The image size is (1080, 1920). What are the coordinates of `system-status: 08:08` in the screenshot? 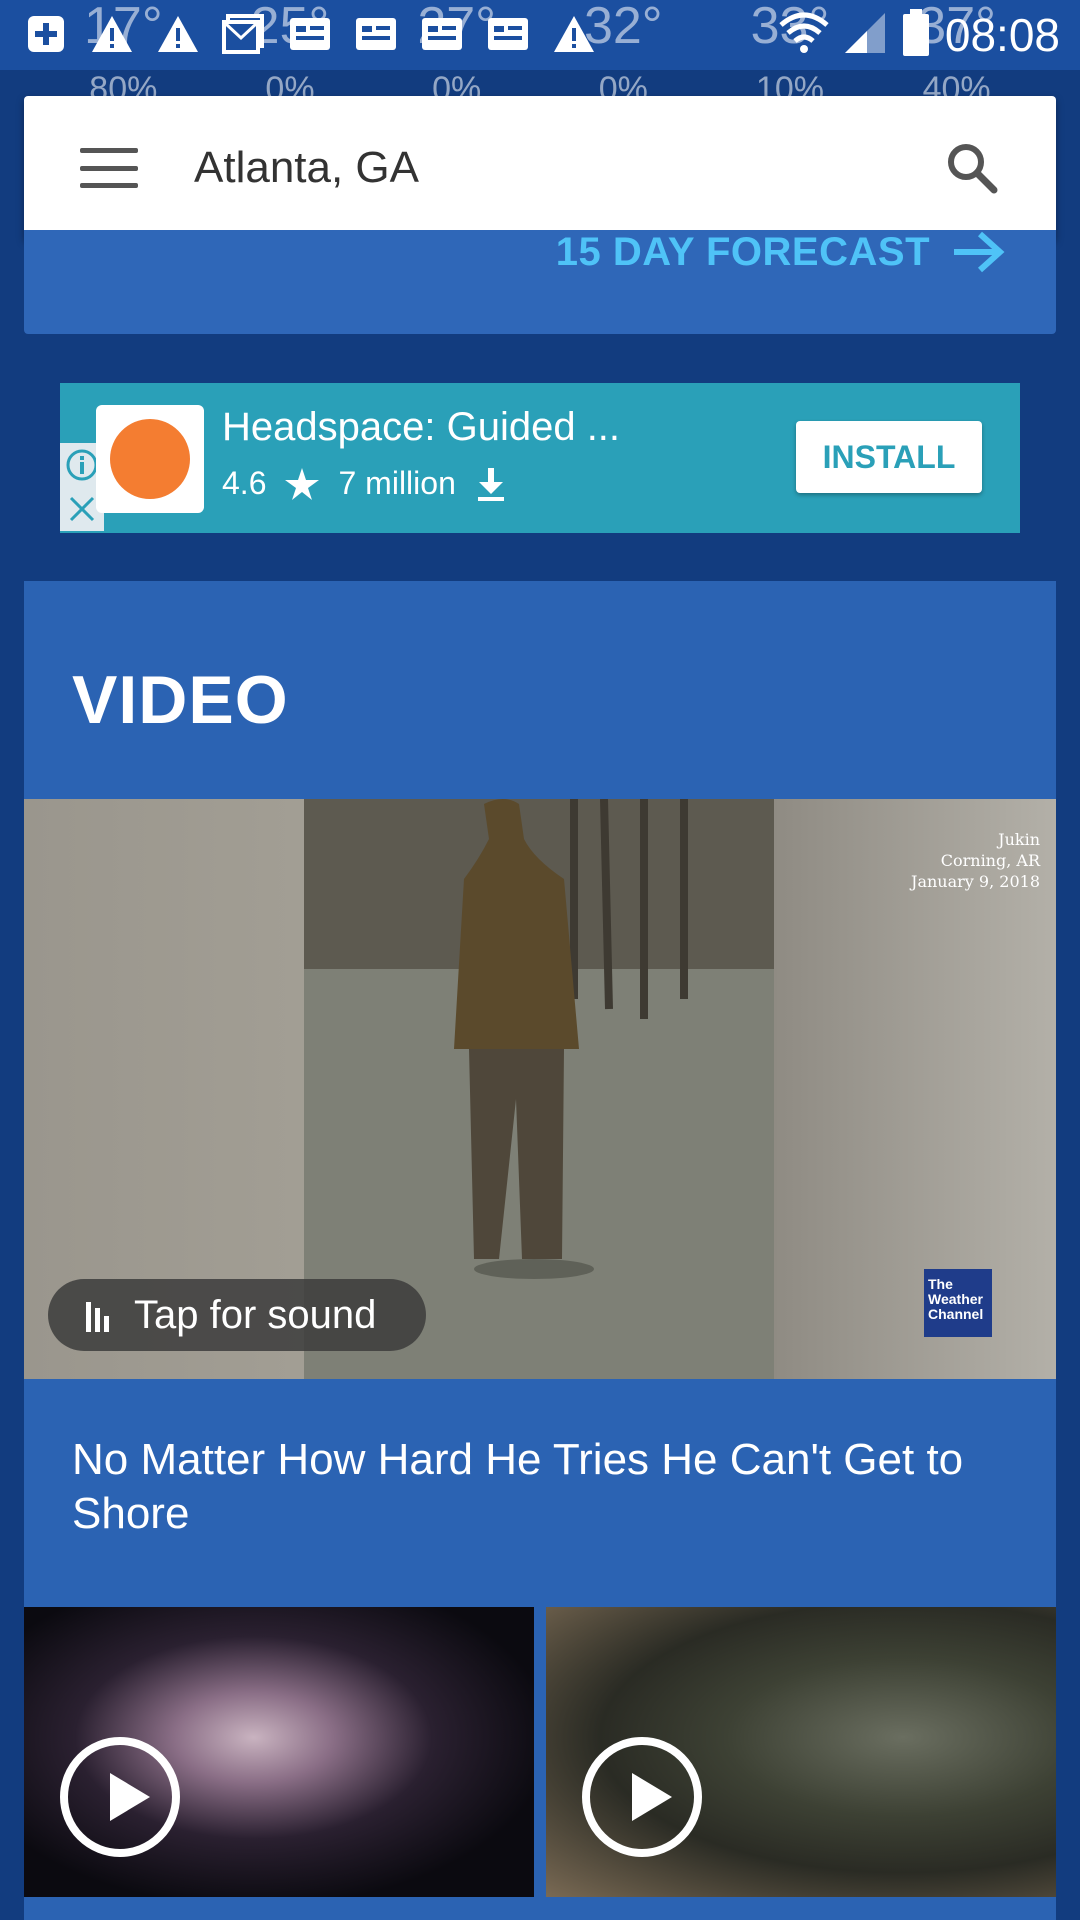 It's located at (919, 35).